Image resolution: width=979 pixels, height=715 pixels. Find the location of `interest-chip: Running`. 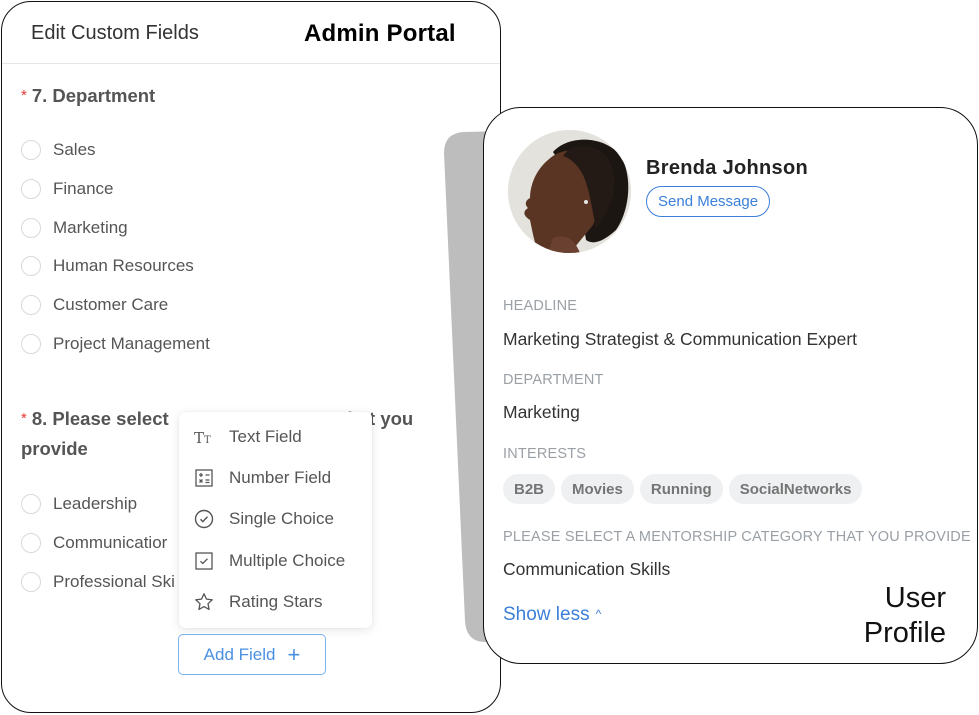

interest-chip: Running is located at coordinates (681, 489).